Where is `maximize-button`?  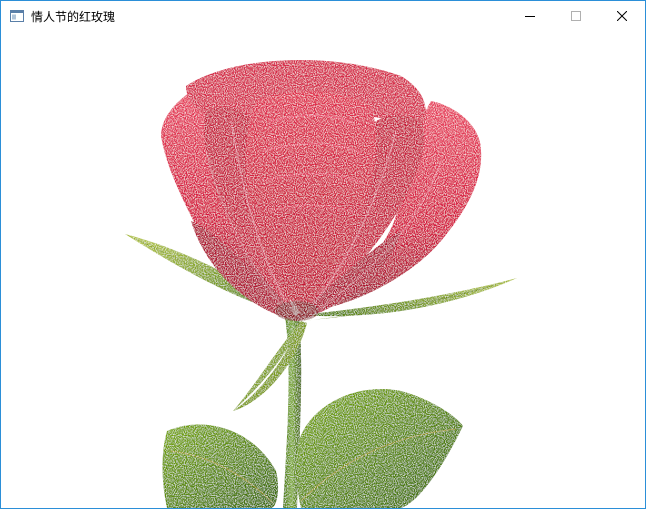
maximize-button is located at coordinates (576, 16).